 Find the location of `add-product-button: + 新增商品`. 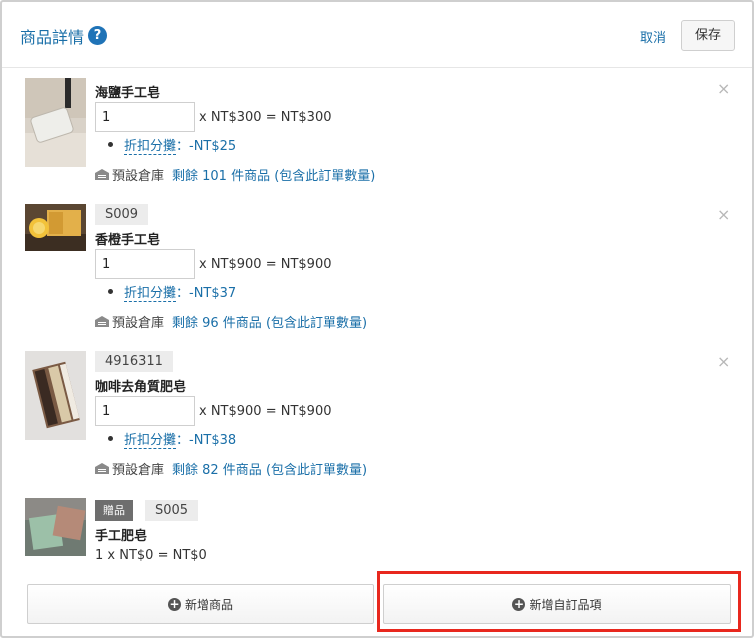

add-product-button: + 新增商品 is located at coordinates (200, 604).